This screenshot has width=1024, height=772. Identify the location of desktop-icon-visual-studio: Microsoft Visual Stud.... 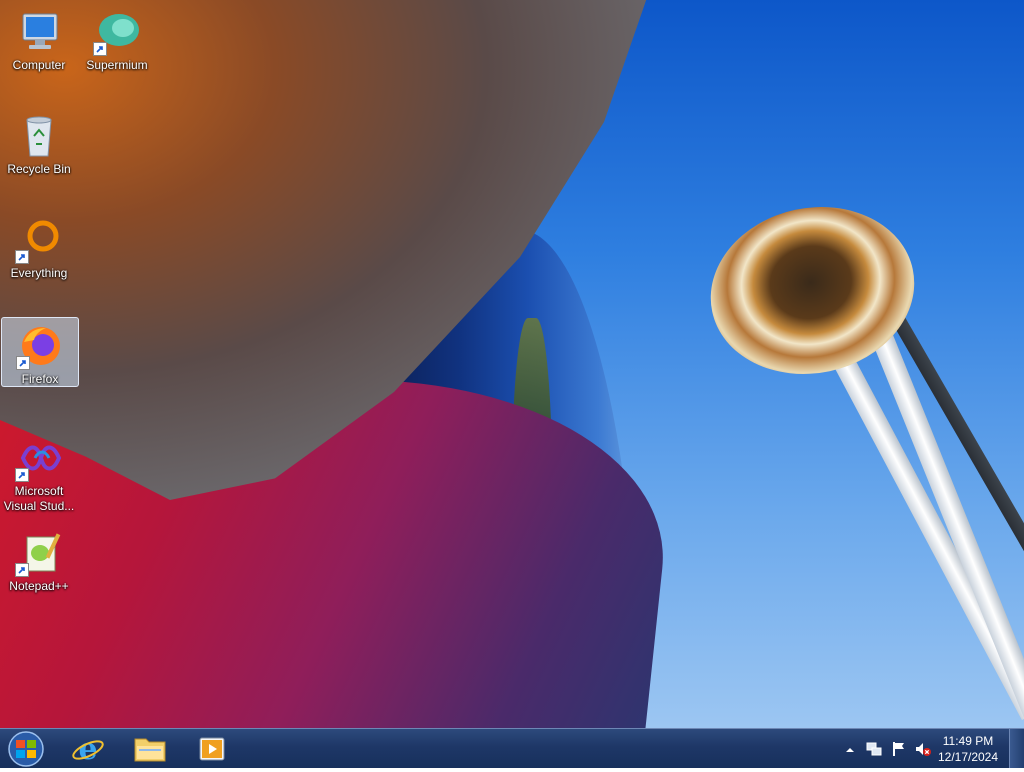
(39, 472).